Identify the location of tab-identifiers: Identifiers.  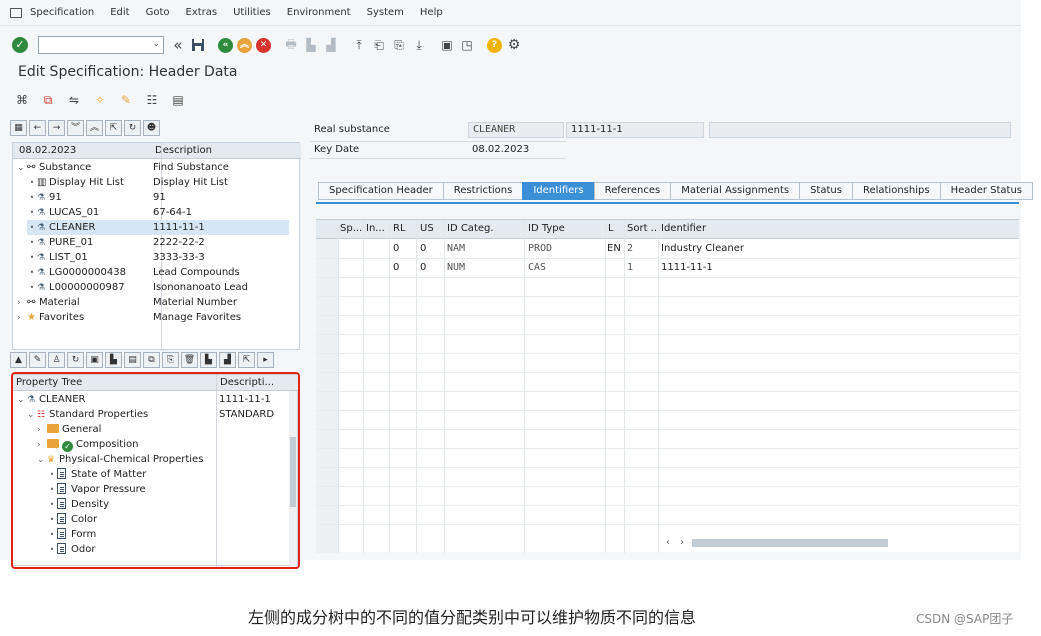
(558, 191).